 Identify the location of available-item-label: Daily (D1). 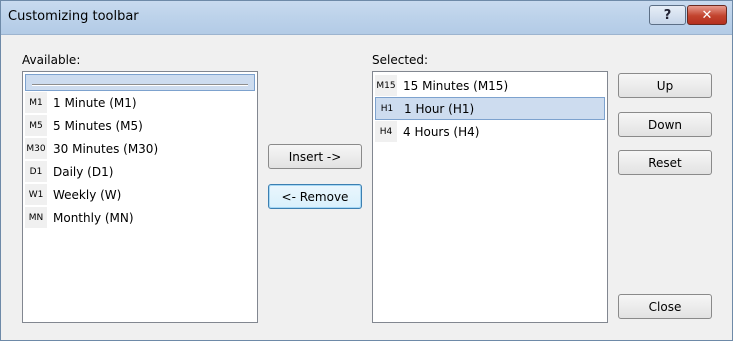
(83, 171).